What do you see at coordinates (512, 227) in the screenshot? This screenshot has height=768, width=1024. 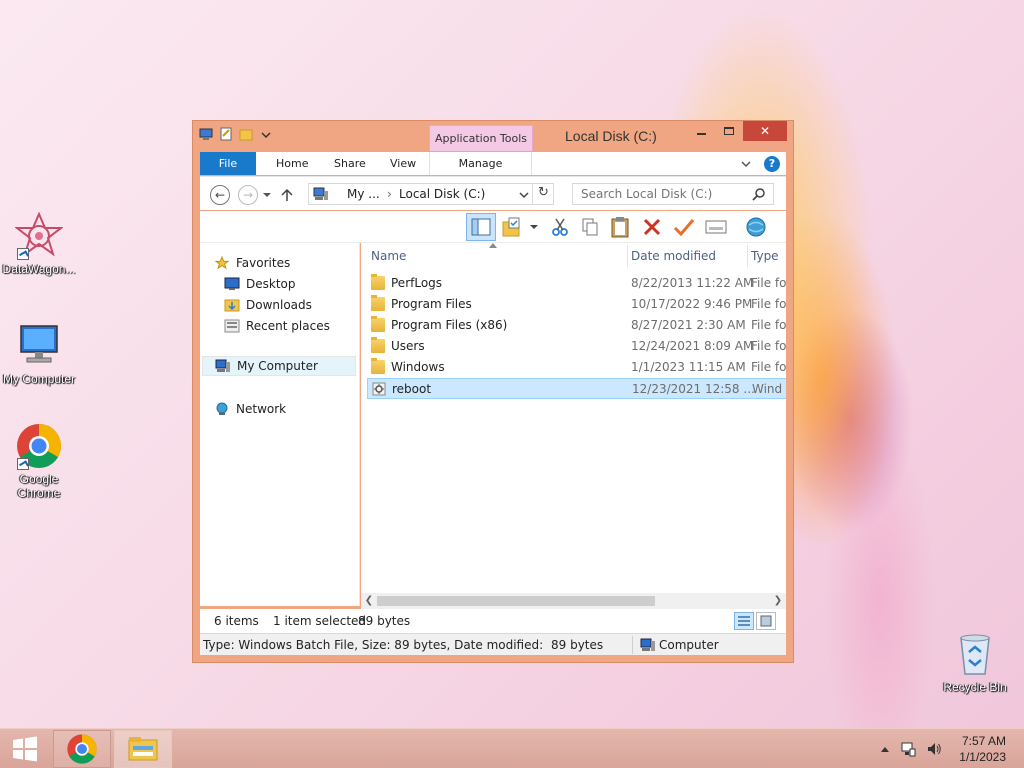 I see `properties-folder-button` at bounding box center [512, 227].